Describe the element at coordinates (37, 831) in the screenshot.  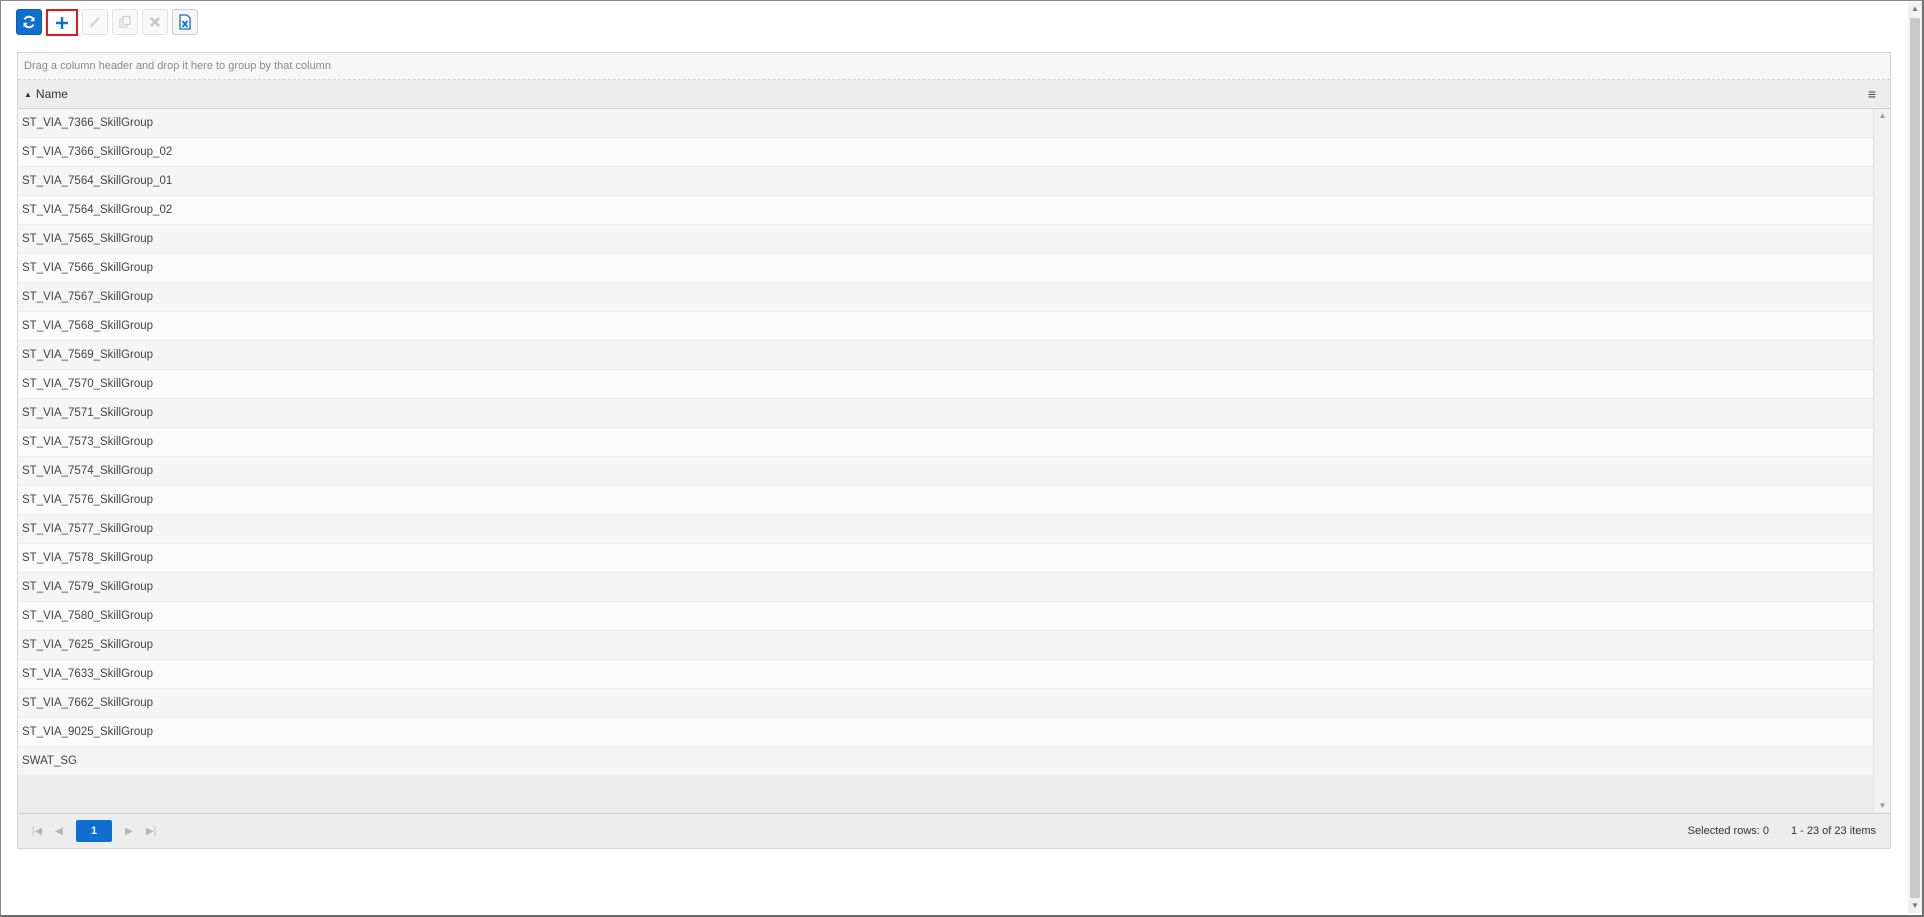
I see `first-page-icon: |◀` at that location.